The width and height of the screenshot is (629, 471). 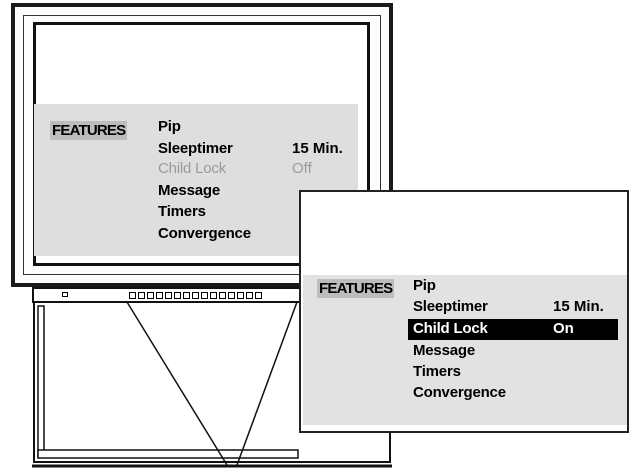 I want to click on child-lock-value: Off, so click(x=302, y=168).